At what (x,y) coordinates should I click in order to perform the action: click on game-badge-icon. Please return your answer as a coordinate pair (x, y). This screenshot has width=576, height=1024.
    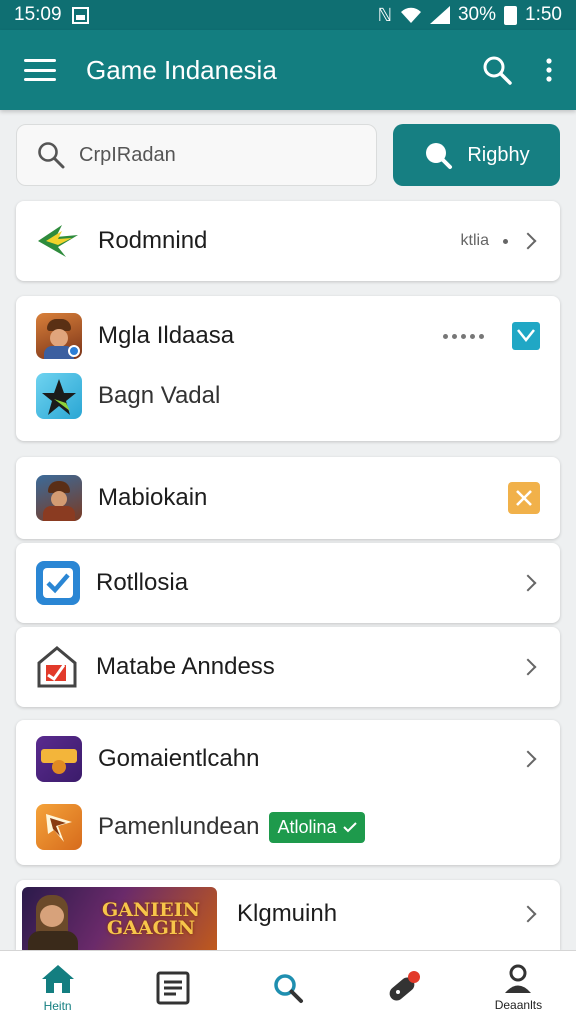
    Looking at the image, I should click on (59, 759).